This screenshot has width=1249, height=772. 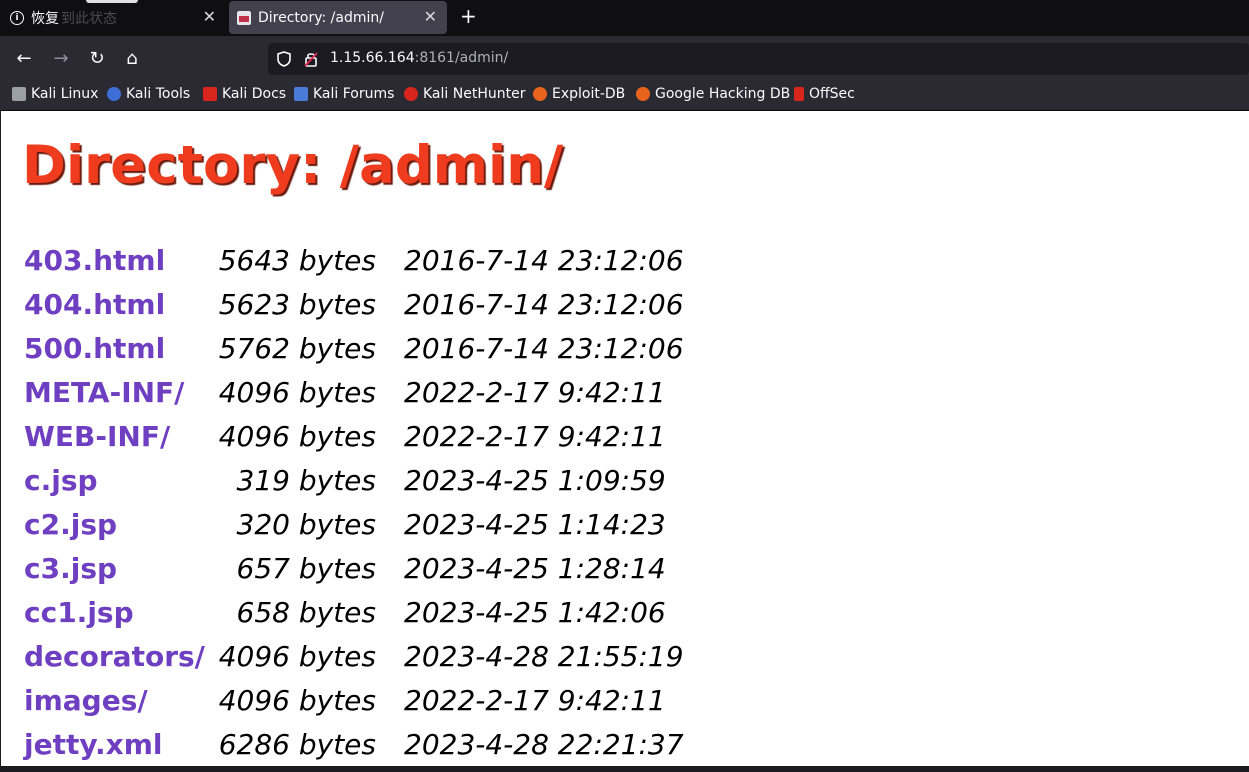 What do you see at coordinates (306, 480) in the screenshot?
I see `file-size: 319 bytes` at bounding box center [306, 480].